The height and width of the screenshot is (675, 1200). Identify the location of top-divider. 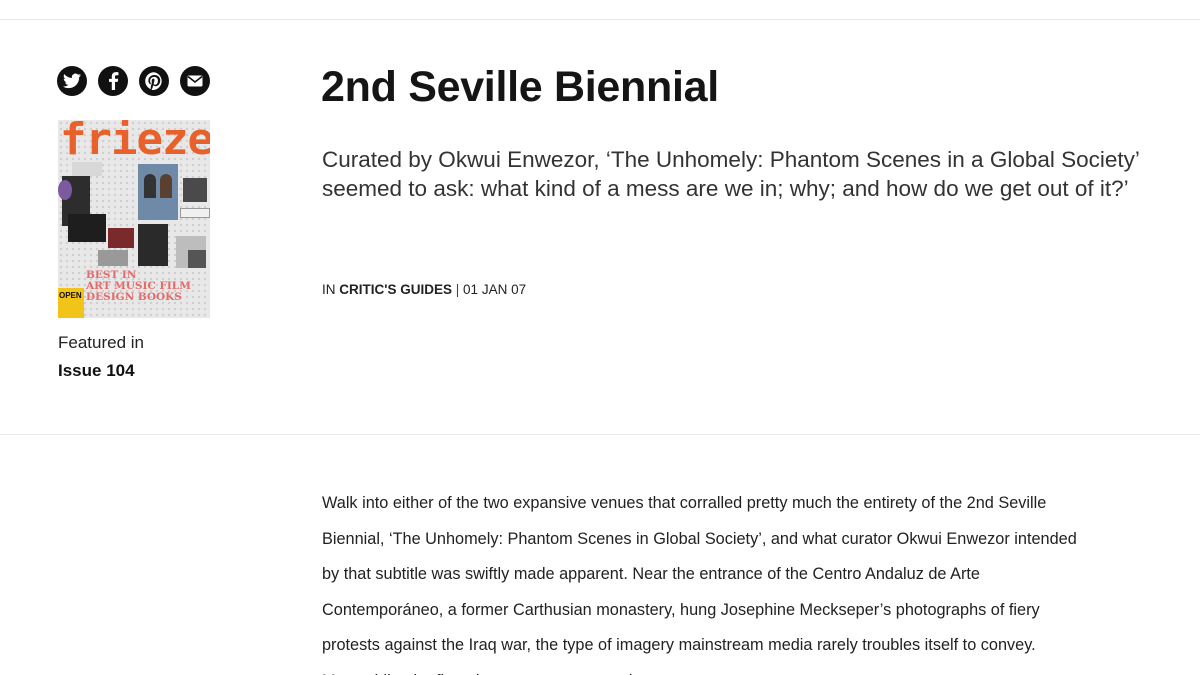
(600, 19).